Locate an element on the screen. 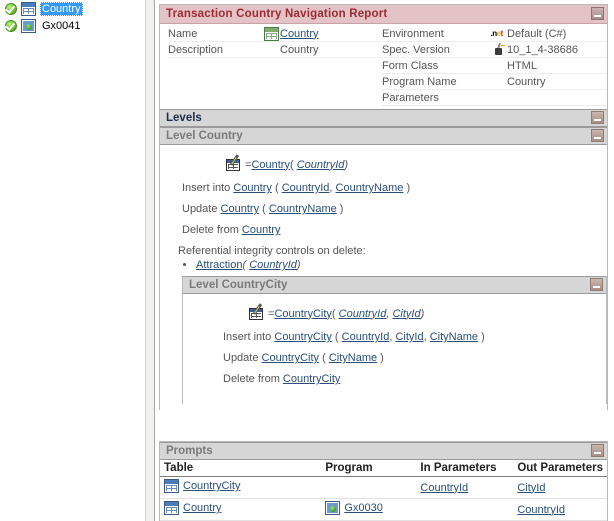 Image resolution: width=614 pixels, height=521 pixels. prompt-table-link: CountryCity is located at coordinates (211, 486).